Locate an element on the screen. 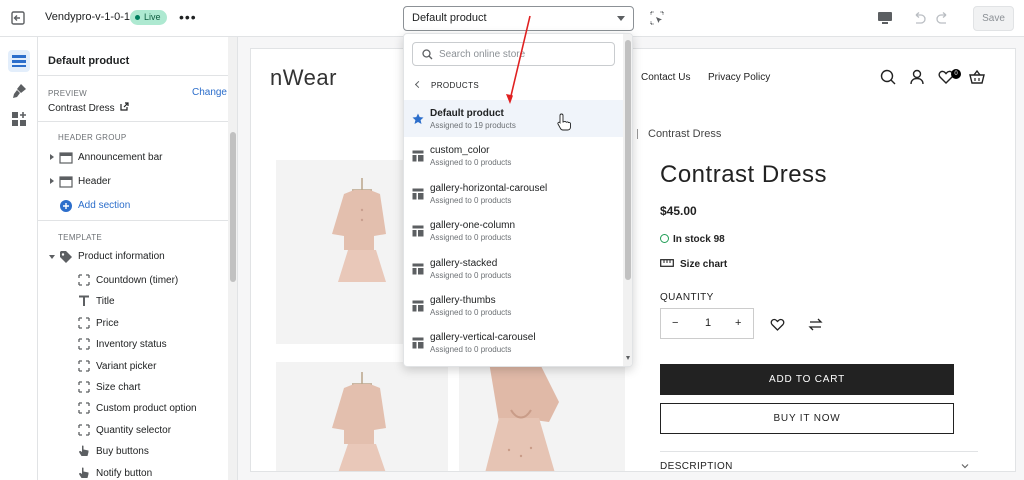  buy-it-now-button: BUY IT NOW is located at coordinates (807, 418).